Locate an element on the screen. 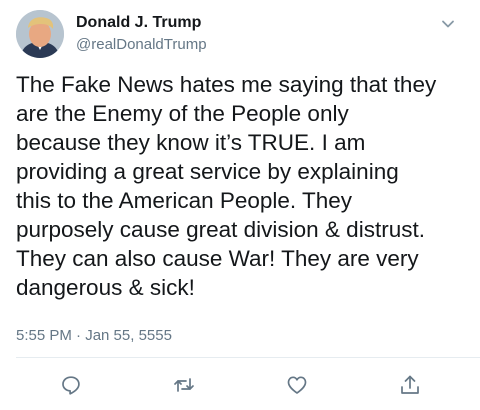  like-icon is located at coordinates (297, 385).